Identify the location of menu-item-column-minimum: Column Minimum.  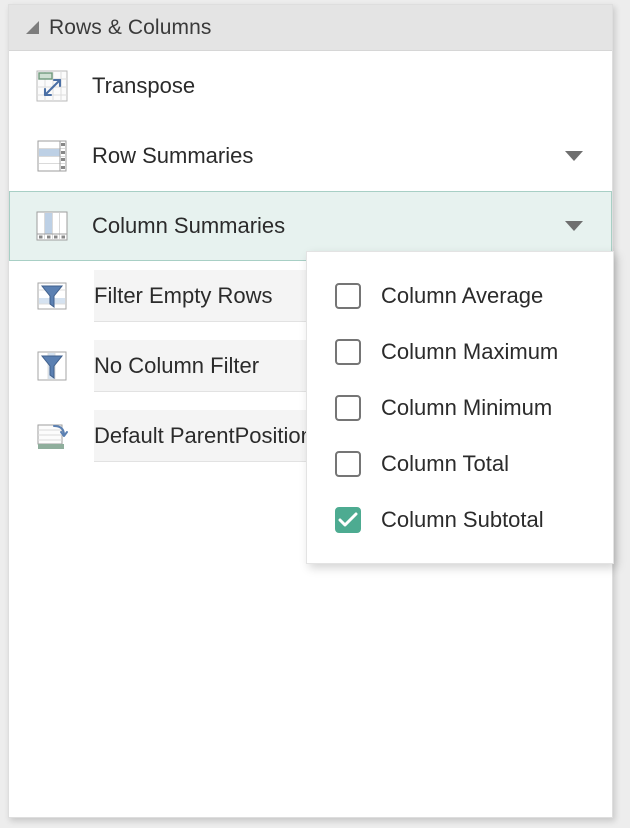
(460, 408).